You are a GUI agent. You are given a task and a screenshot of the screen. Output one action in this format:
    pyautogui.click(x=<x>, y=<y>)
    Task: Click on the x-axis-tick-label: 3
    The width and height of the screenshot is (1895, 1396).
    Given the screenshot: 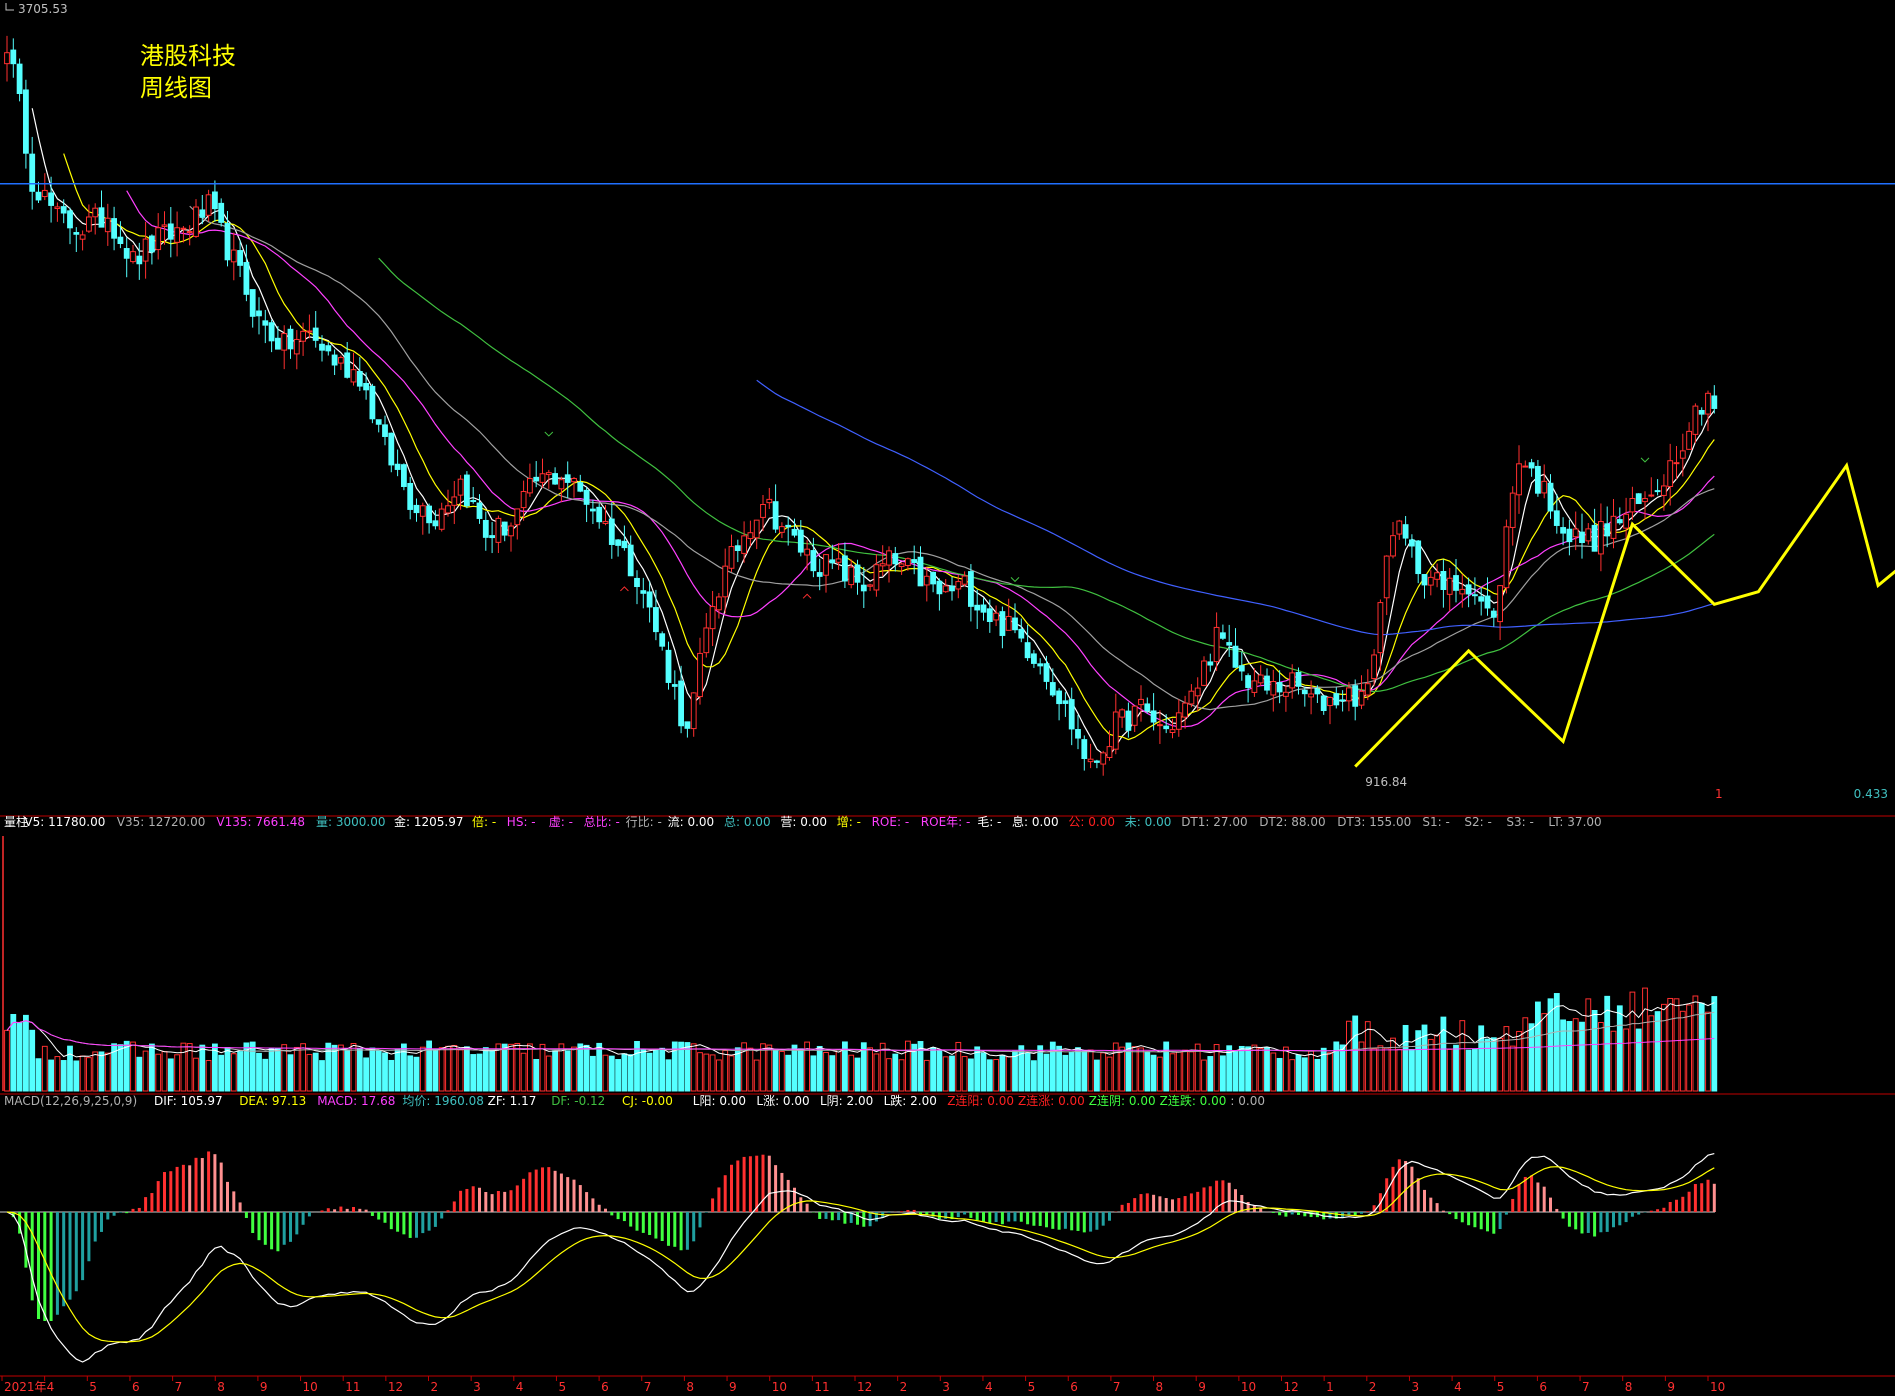 What is the action you would take?
    pyautogui.click(x=477, y=1387)
    